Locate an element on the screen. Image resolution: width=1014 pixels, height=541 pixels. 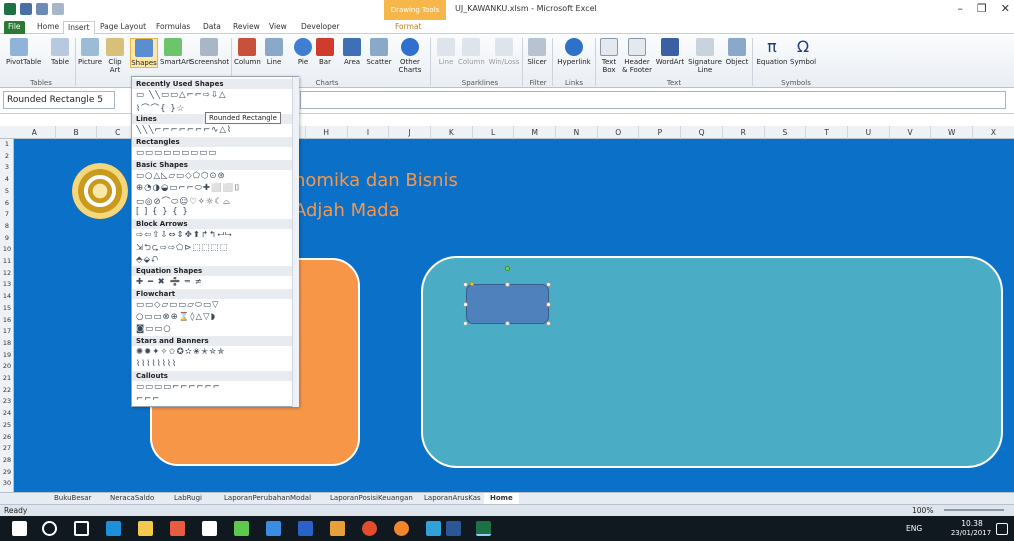
column-header: R is located at coordinates (744, 132).